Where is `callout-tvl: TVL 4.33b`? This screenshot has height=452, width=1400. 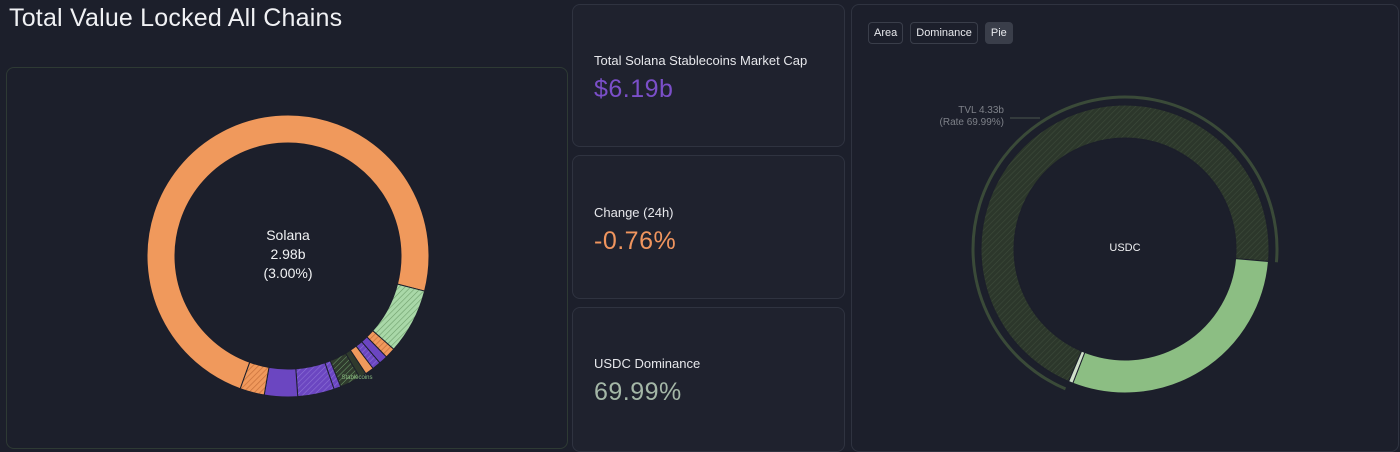
callout-tvl: TVL 4.33b is located at coordinates (981, 110).